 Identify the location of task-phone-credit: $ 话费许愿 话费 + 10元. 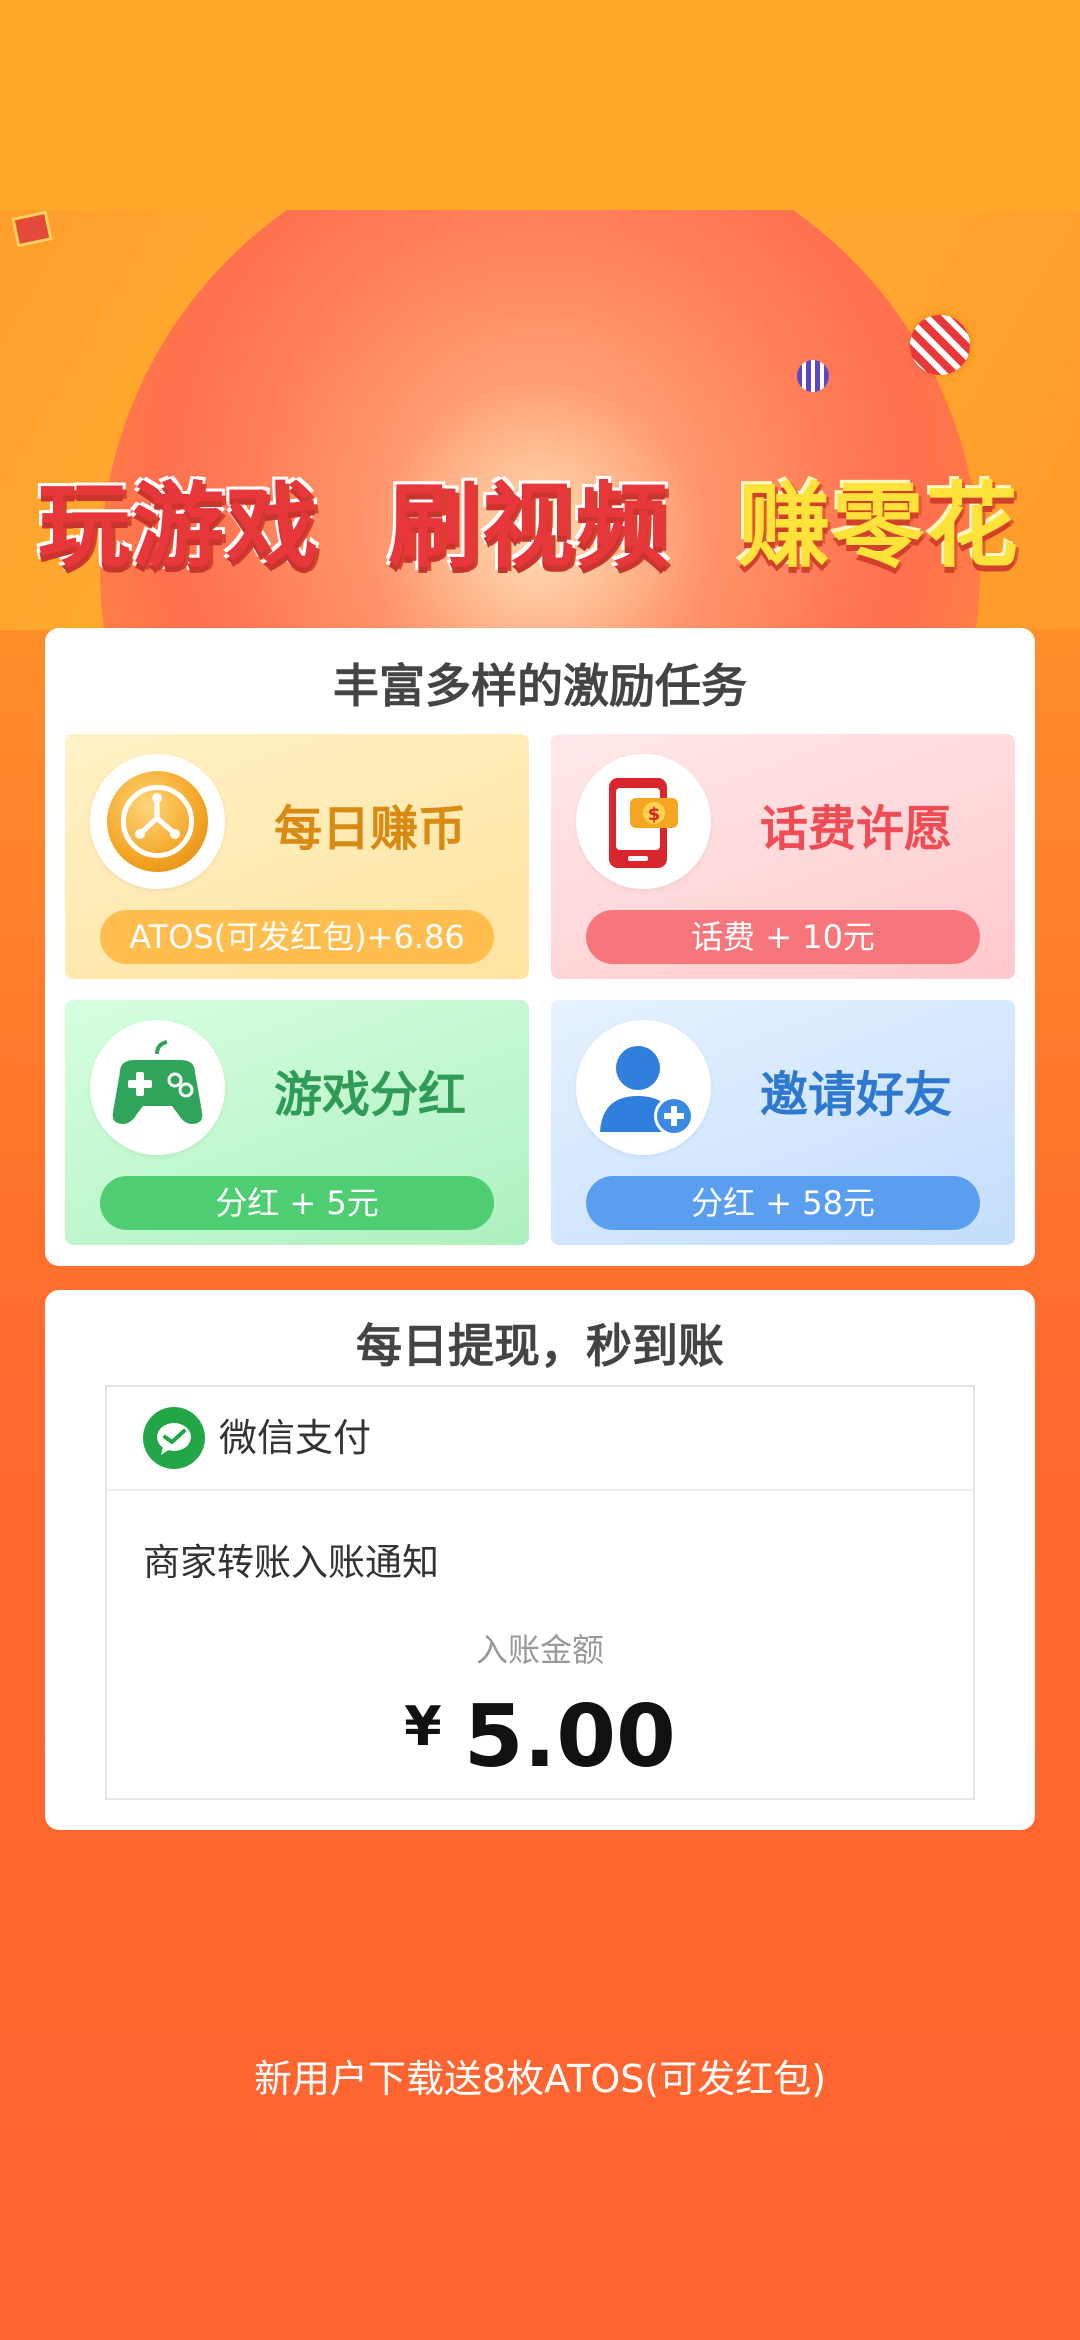
(783, 856).